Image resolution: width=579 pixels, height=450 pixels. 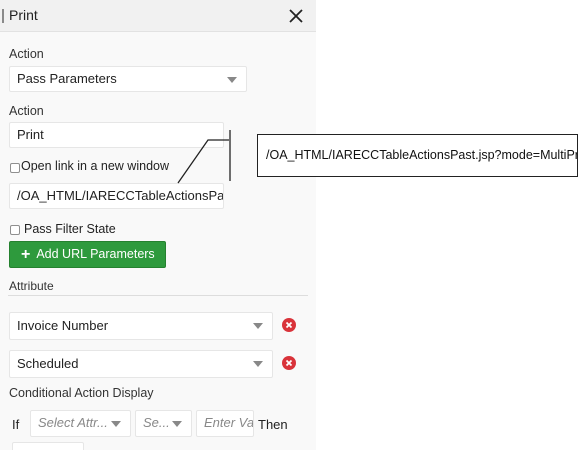 I want to click on url-input: /OA_HTML/IARECCTableActionsPast.j, so click(x=116, y=196).